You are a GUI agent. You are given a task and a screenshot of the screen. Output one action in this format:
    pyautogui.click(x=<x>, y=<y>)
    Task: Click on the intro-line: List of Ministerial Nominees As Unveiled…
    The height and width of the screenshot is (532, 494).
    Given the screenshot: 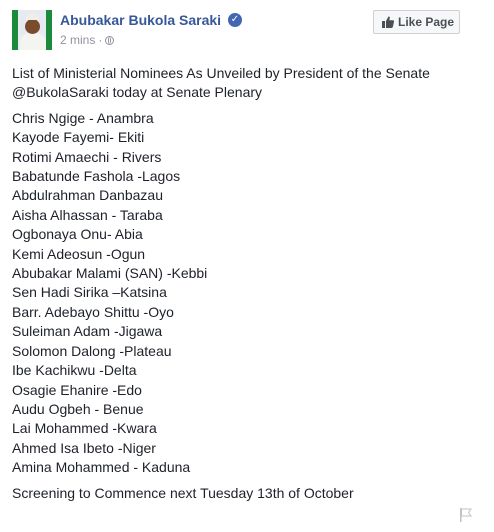 What is the action you would take?
    pyautogui.click(x=221, y=73)
    